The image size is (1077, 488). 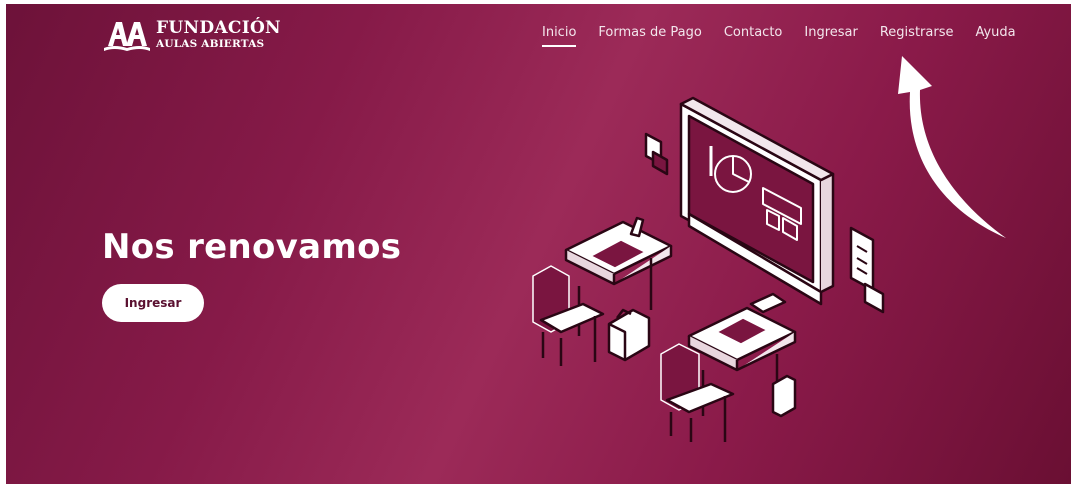 I want to click on book-logo-icon, so click(x=127, y=36).